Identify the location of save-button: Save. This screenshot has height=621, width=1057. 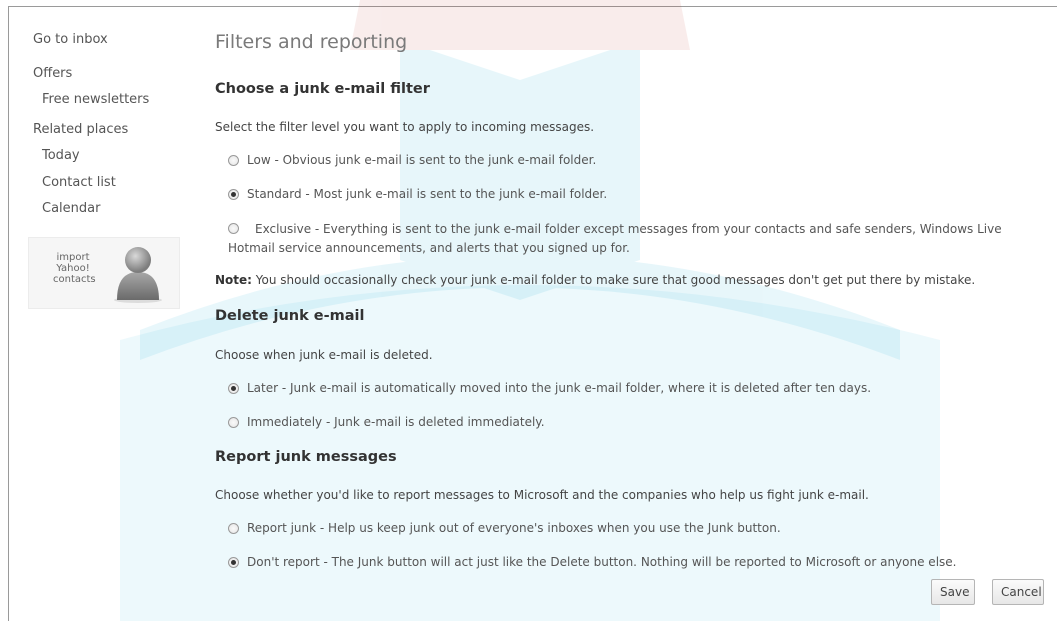
(953, 592).